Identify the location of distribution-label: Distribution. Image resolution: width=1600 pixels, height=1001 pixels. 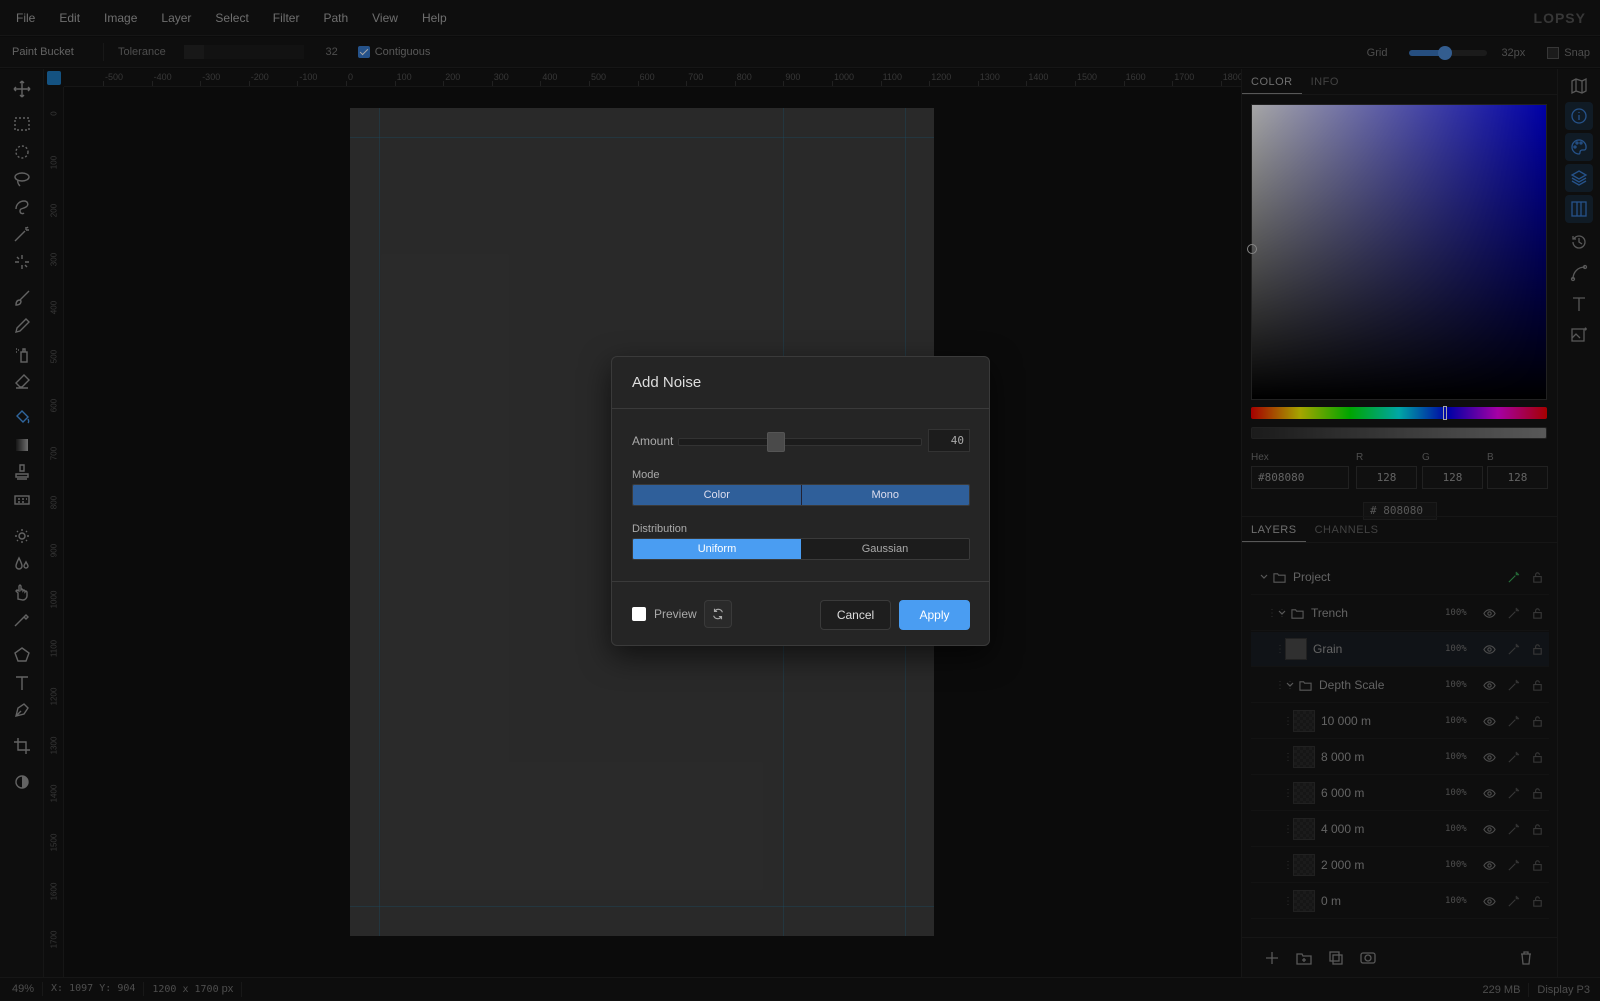
(659, 529).